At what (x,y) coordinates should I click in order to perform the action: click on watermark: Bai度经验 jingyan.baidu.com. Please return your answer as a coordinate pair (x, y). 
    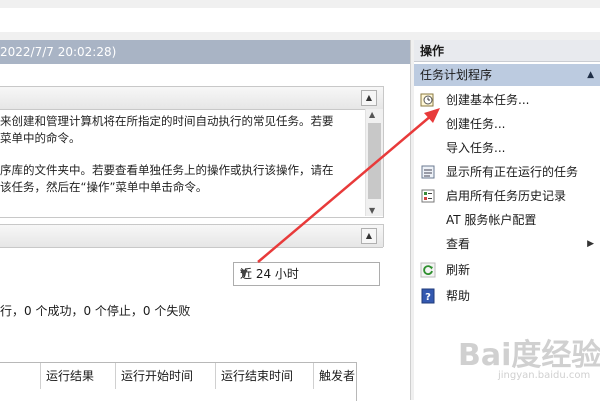
    Looking at the image, I should click on (529, 361).